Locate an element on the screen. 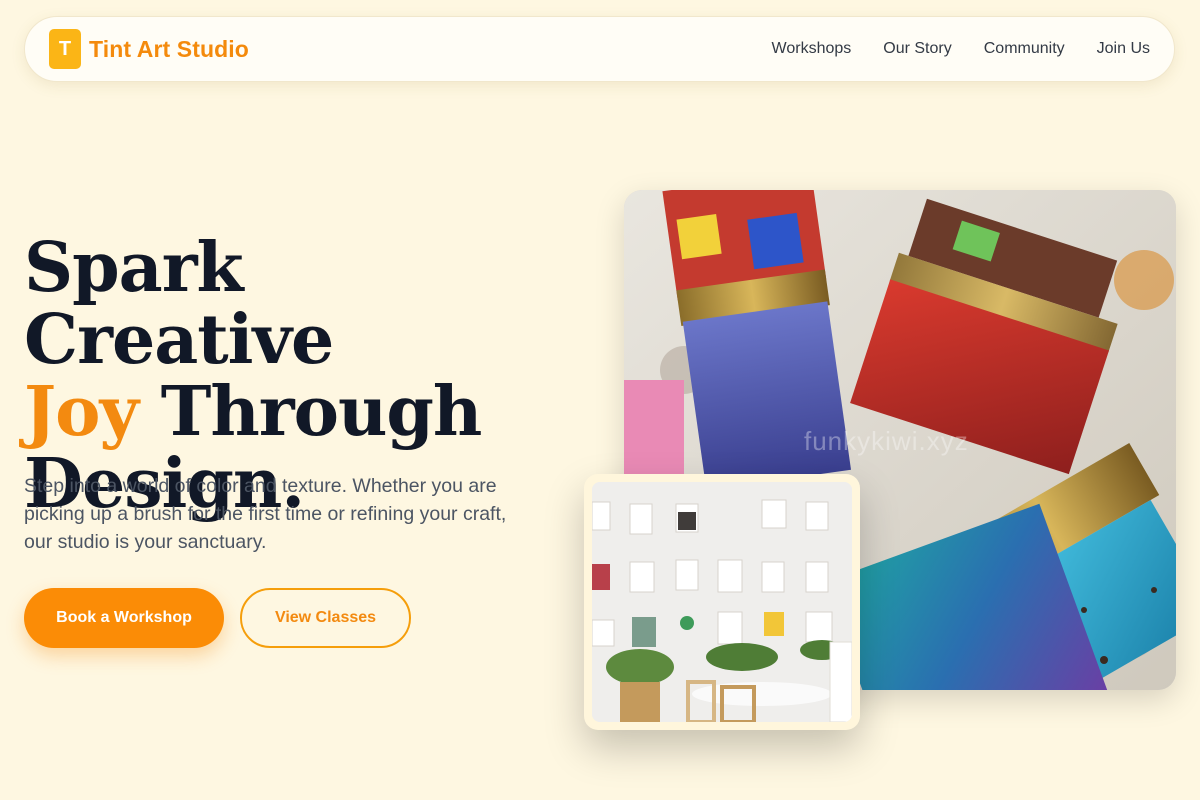 The height and width of the screenshot is (800, 1200). inset-image-frame is located at coordinates (722, 602).